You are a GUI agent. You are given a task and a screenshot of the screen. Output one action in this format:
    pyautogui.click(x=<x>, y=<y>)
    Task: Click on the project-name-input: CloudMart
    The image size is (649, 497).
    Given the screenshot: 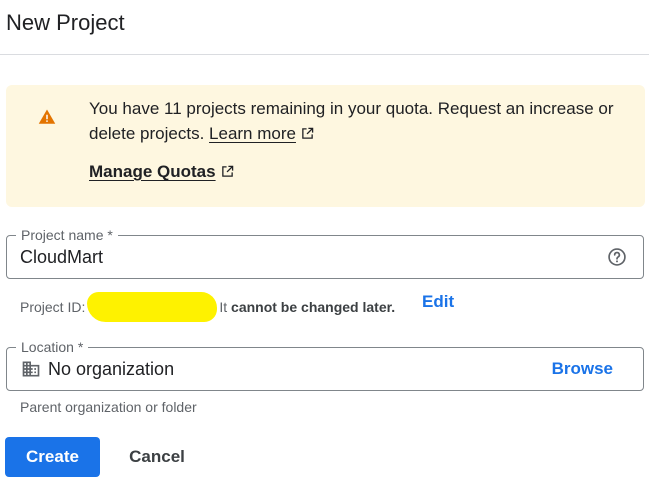 What is the action you would take?
    pyautogui.click(x=61, y=257)
    